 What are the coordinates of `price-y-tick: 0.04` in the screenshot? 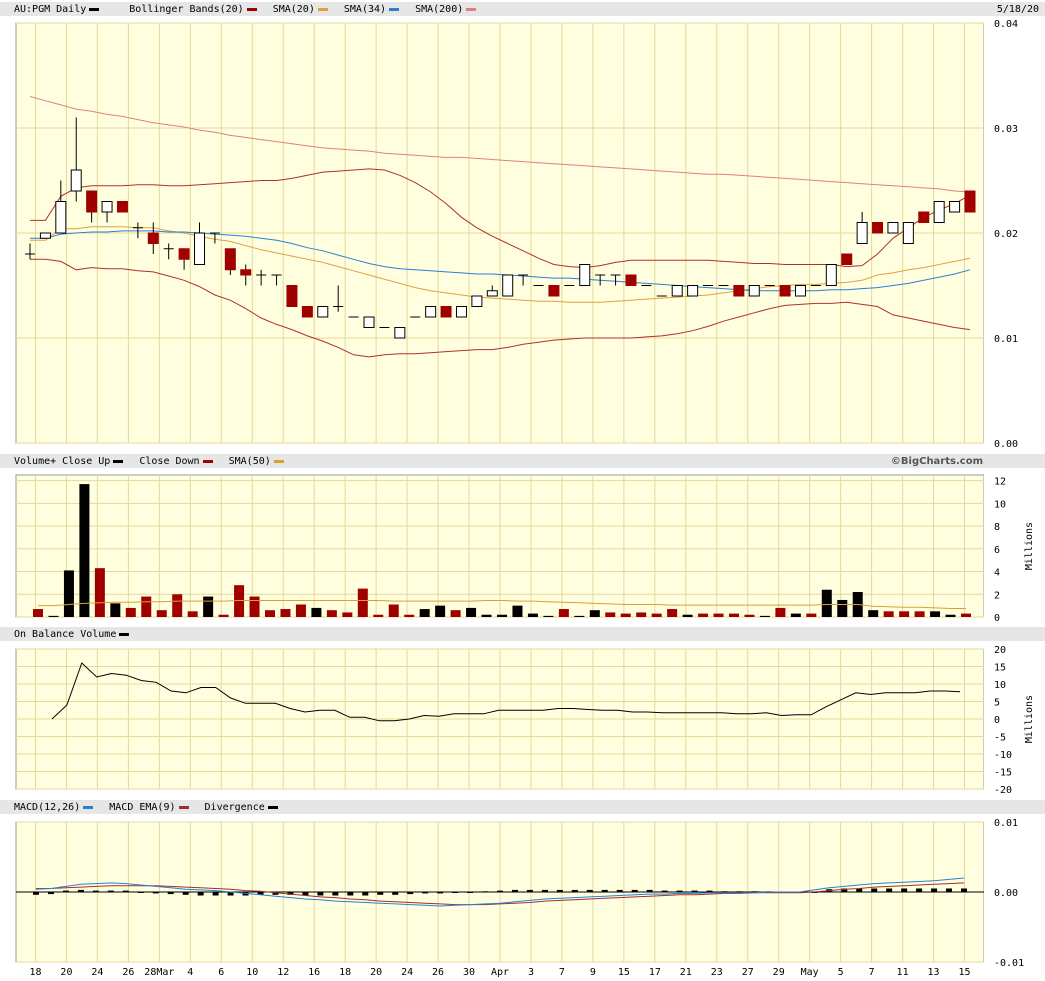 It's located at (1006, 24).